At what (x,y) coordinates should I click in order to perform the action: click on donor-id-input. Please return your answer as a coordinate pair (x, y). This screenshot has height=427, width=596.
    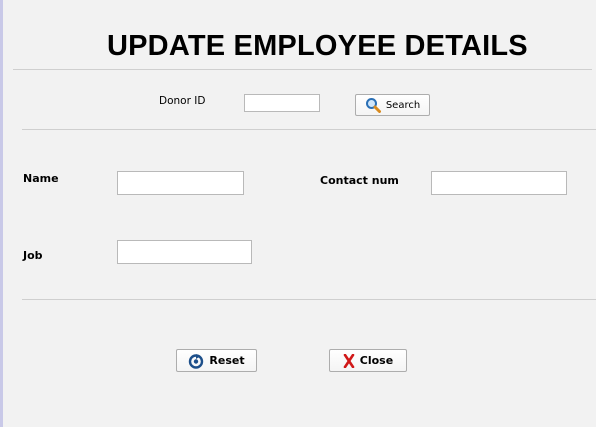
    Looking at the image, I should click on (282, 103).